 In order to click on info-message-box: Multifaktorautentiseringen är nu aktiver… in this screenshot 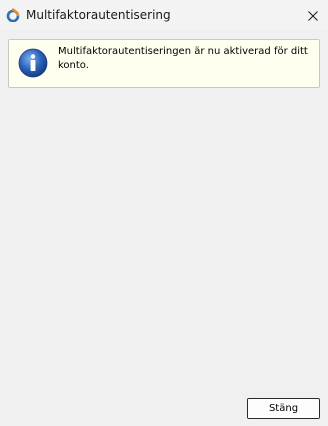, I will do `click(164, 63)`.